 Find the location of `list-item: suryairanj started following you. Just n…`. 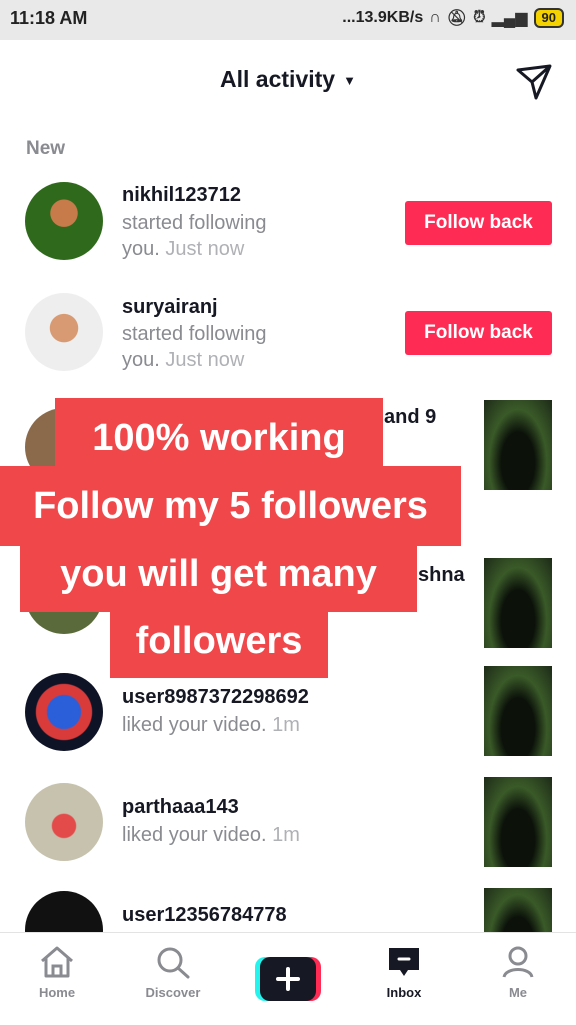

list-item: suryairanj started following you. Just n… is located at coordinates (288, 340).